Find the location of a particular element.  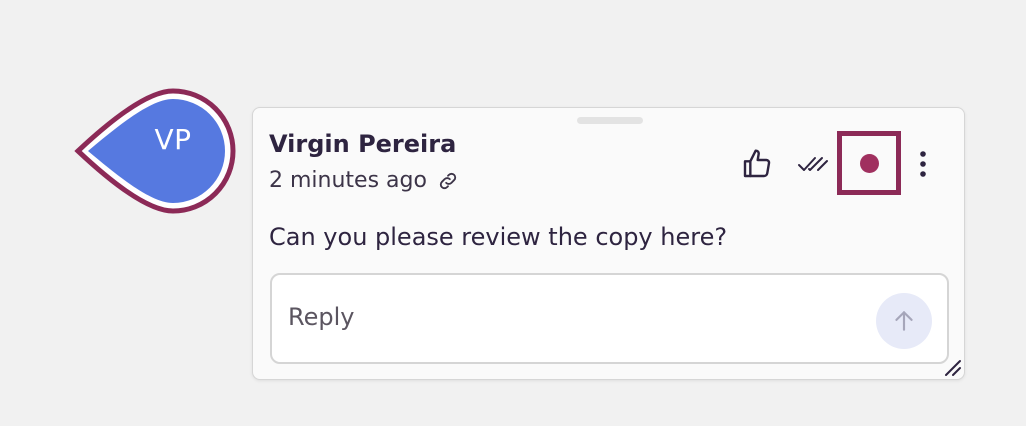

resolve-button is located at coordinates (813, 164).